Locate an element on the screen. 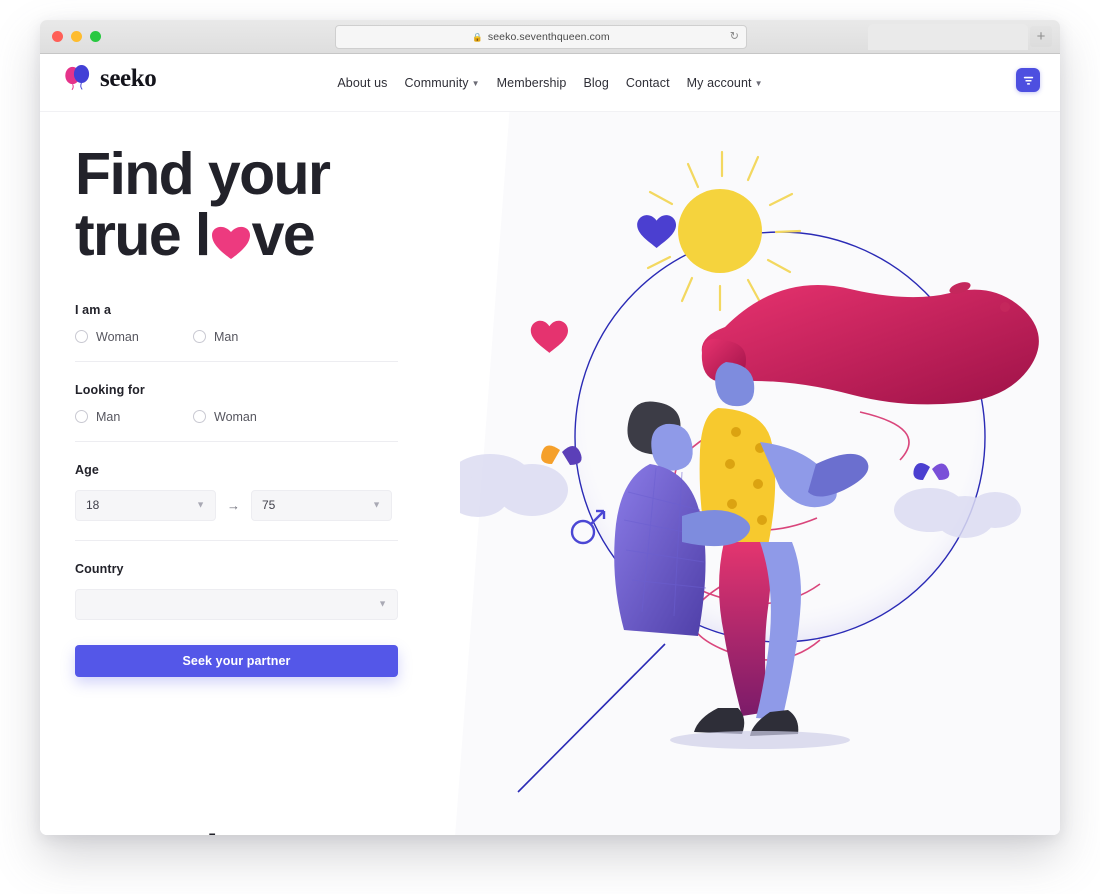 This screenshot has height=894, width=1100. age-range-arrow-icon: → is located at coordinates (233, 505).